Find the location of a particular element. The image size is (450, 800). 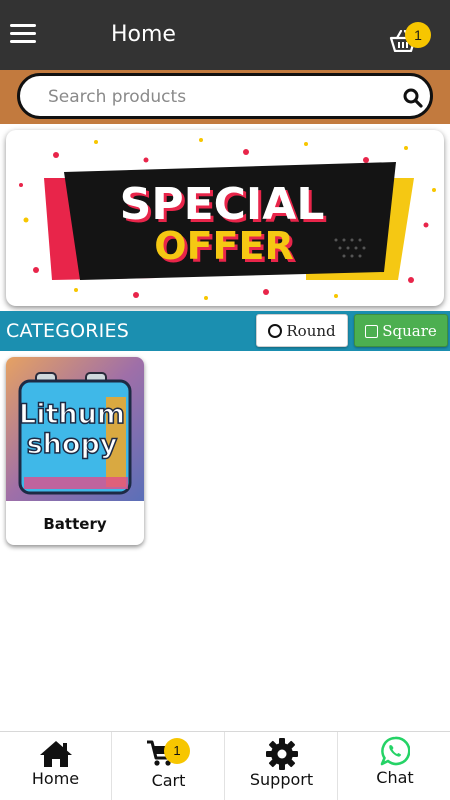

battery-category-image: Lithum shopy is located at coordinates (75, 429).